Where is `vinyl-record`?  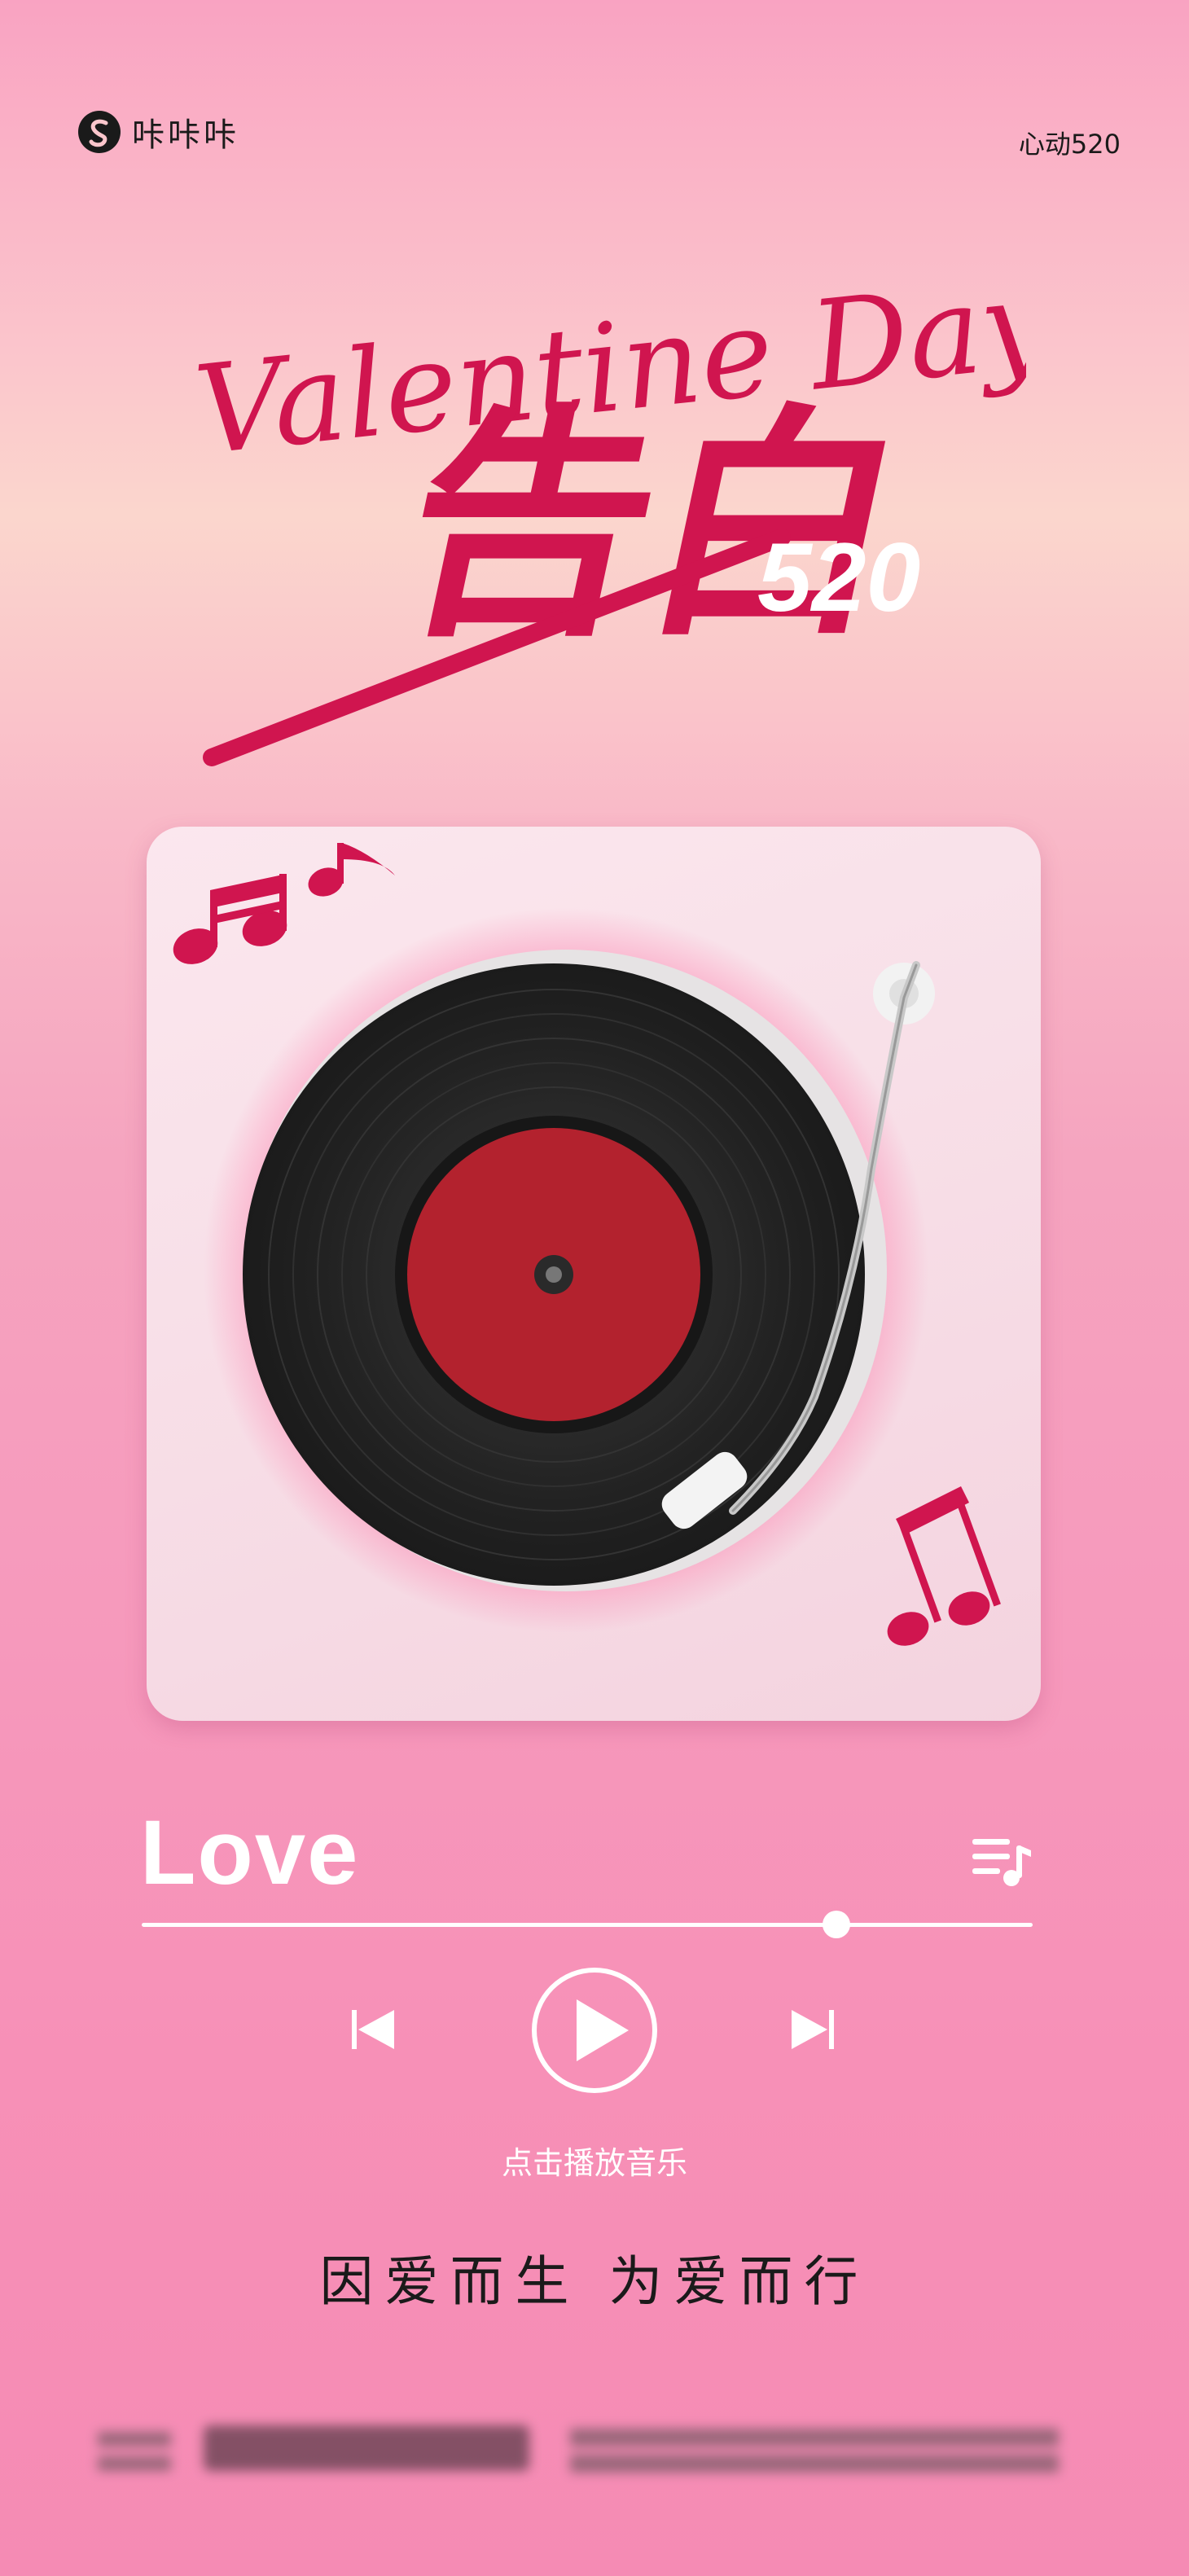 vinyl-record is located at coordinates (554, 1274).